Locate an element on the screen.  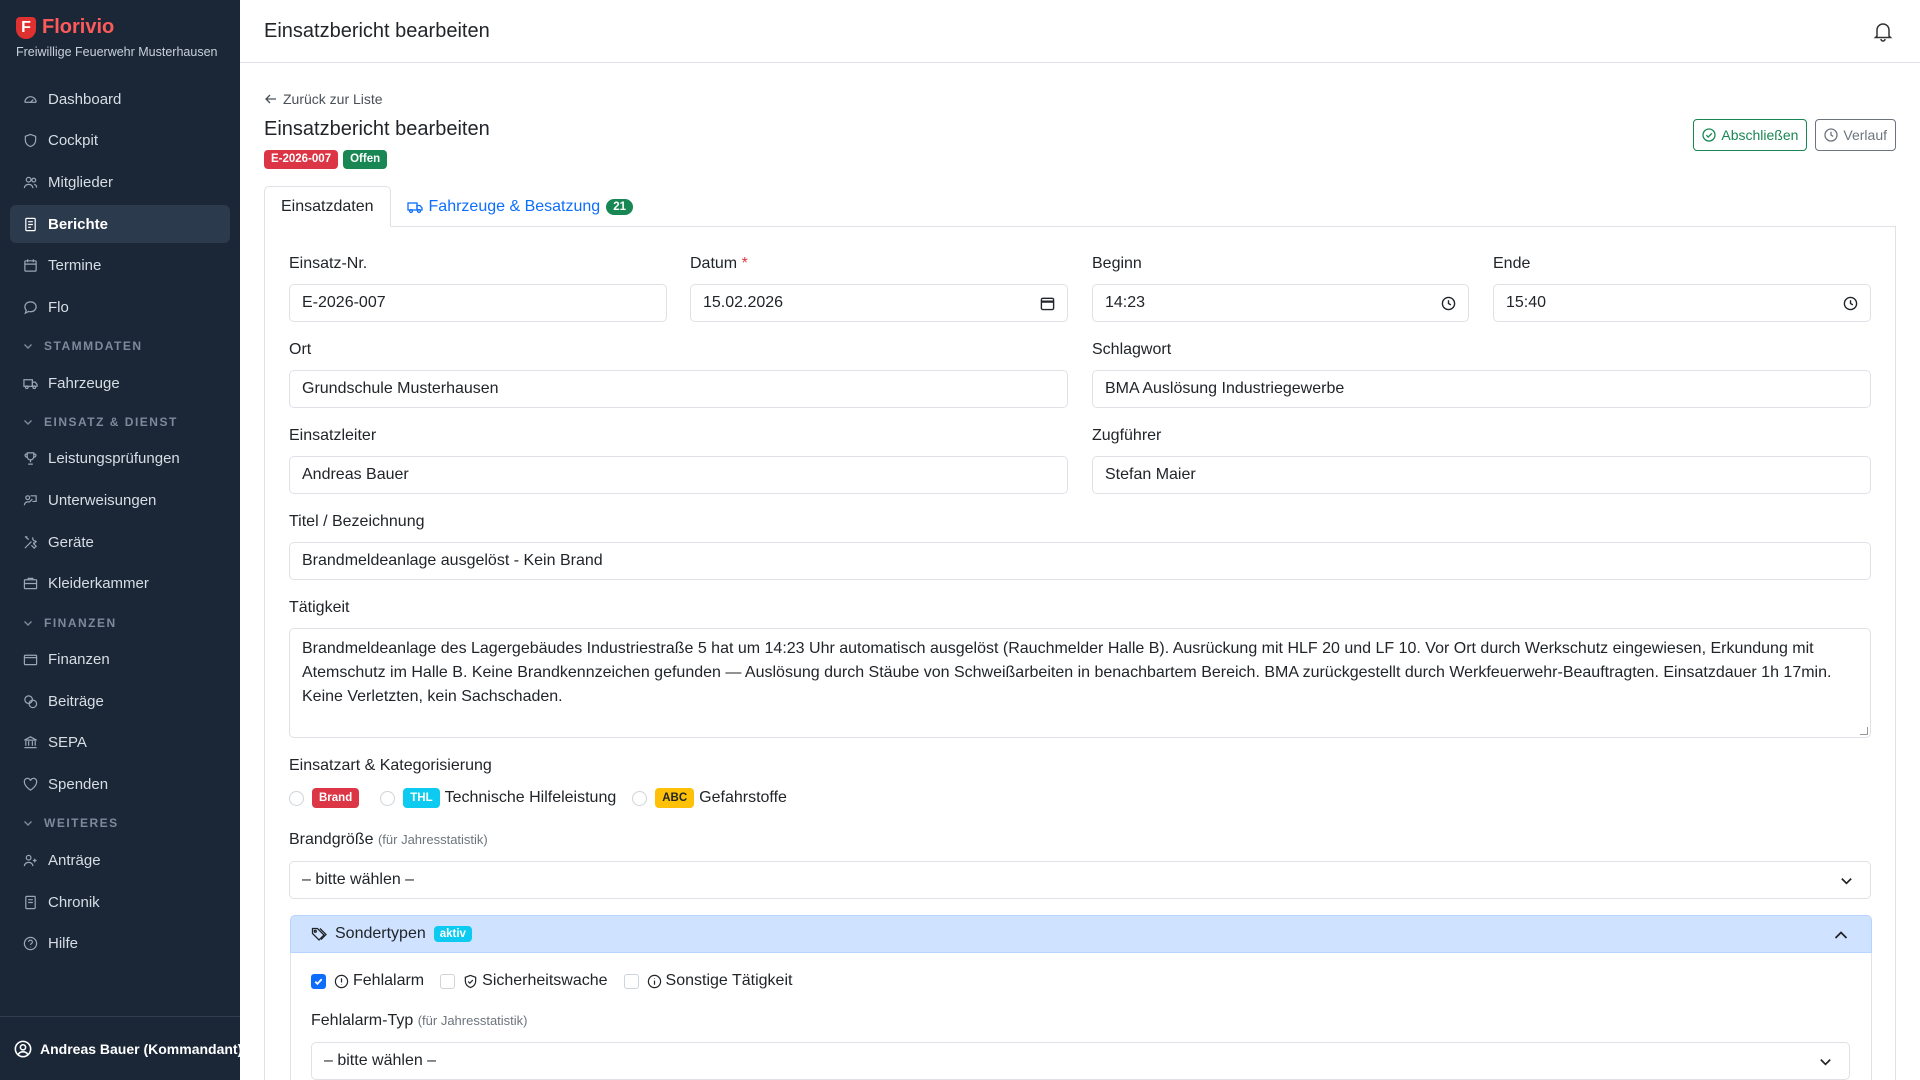
chat-icon is located at coordinates (30, 307).